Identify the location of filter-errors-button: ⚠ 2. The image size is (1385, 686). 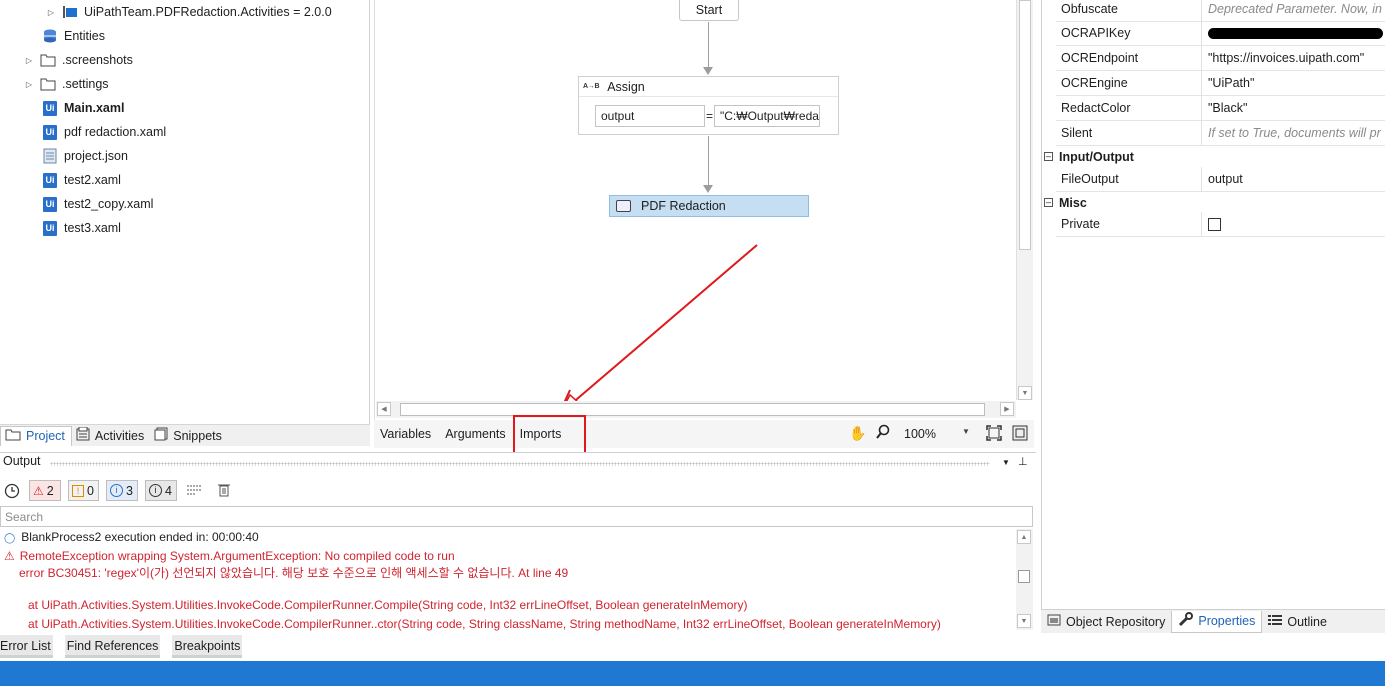
(45, 490).